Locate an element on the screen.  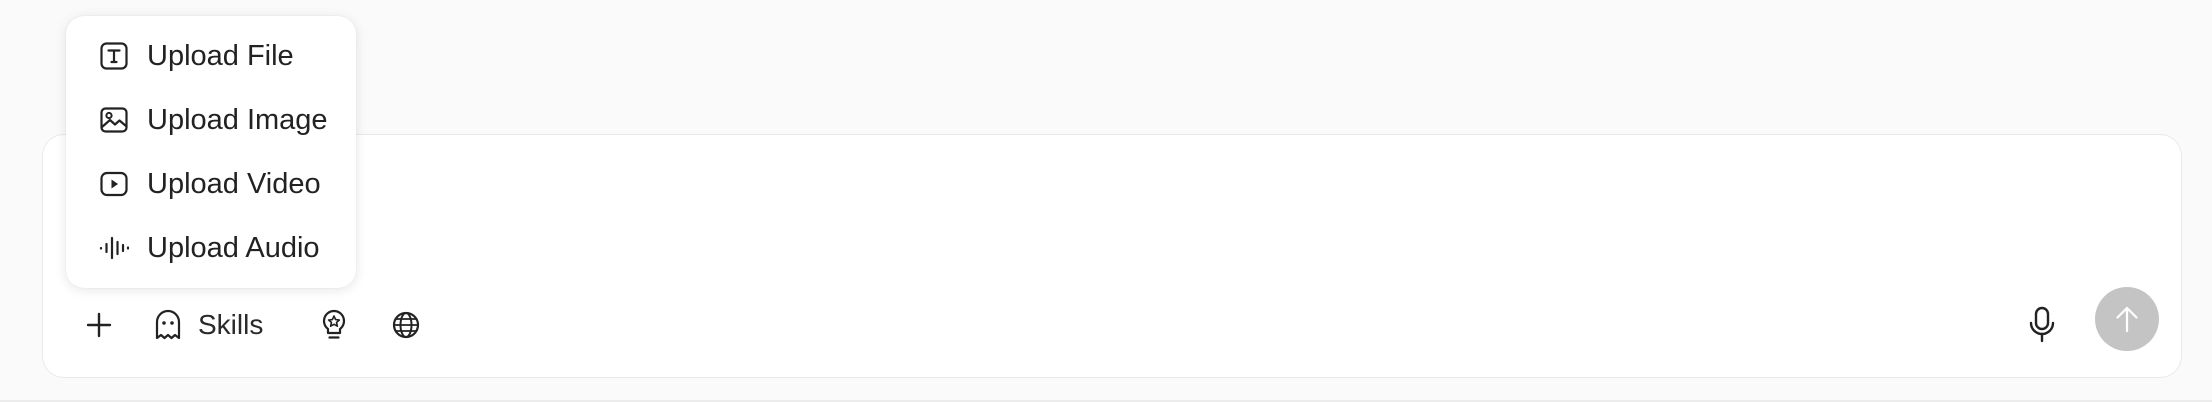
globe-icon is located at coordinates (406, 325).